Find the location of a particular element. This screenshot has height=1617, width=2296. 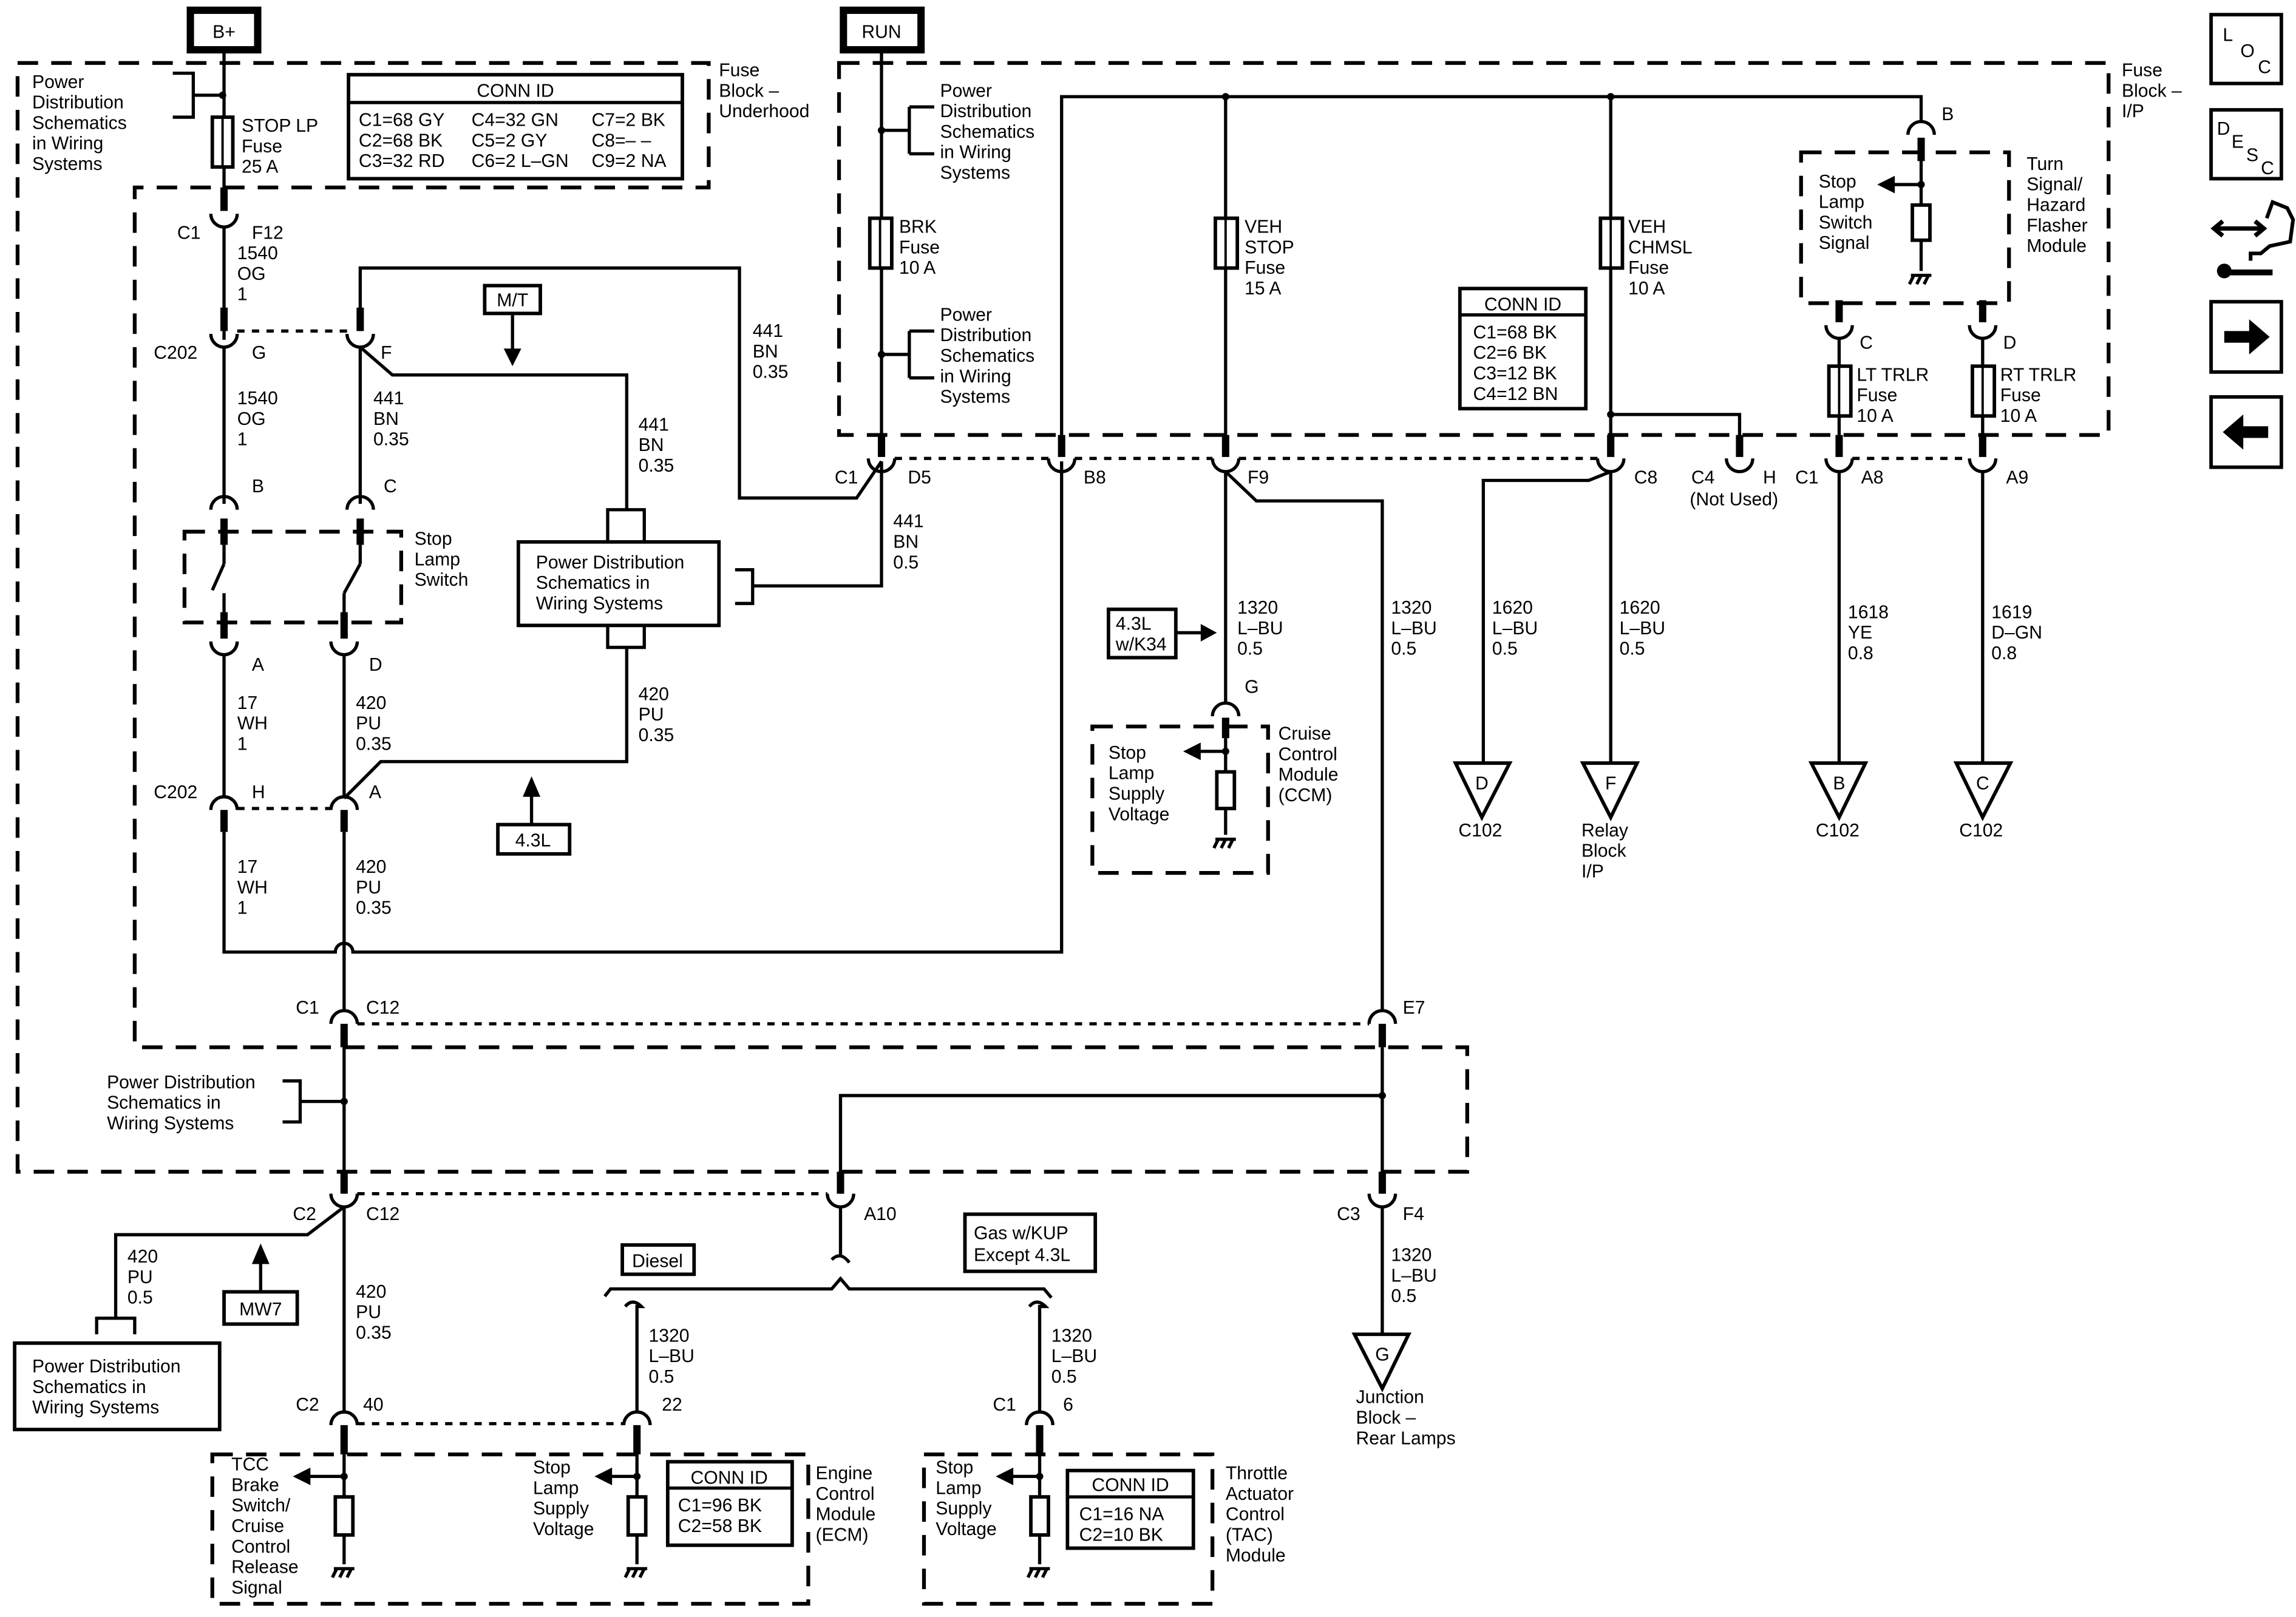

diagram-label: VEH is located at coordinates (1647, 227).